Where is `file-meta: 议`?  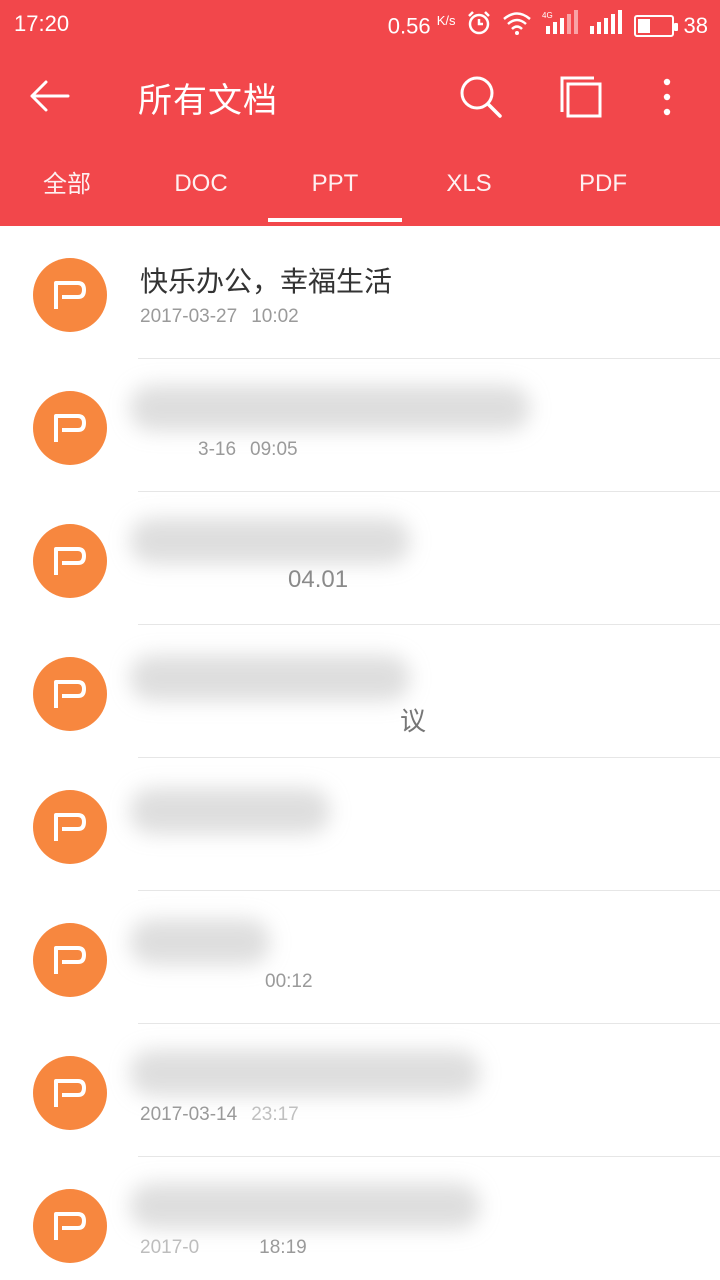
file-meta: 议 is located at coordinates (413, 719).